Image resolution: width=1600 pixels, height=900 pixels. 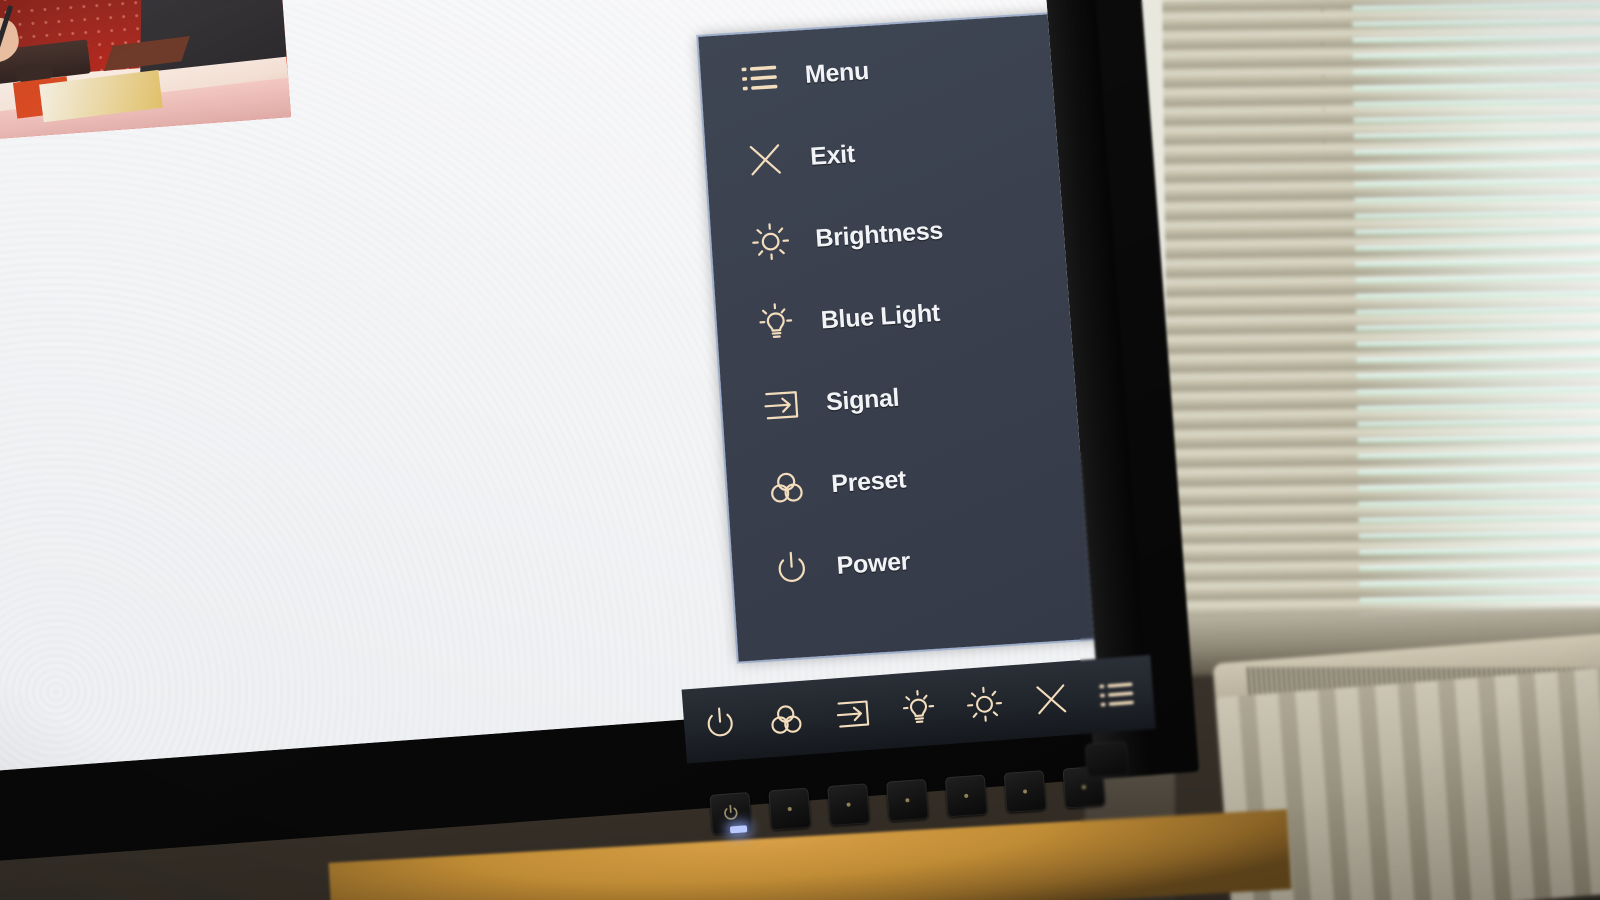 What do you see at coordinates (928, 477) in the screenshot?
I see `osd-item-preset: Preset` at bounding box center [928, 477].